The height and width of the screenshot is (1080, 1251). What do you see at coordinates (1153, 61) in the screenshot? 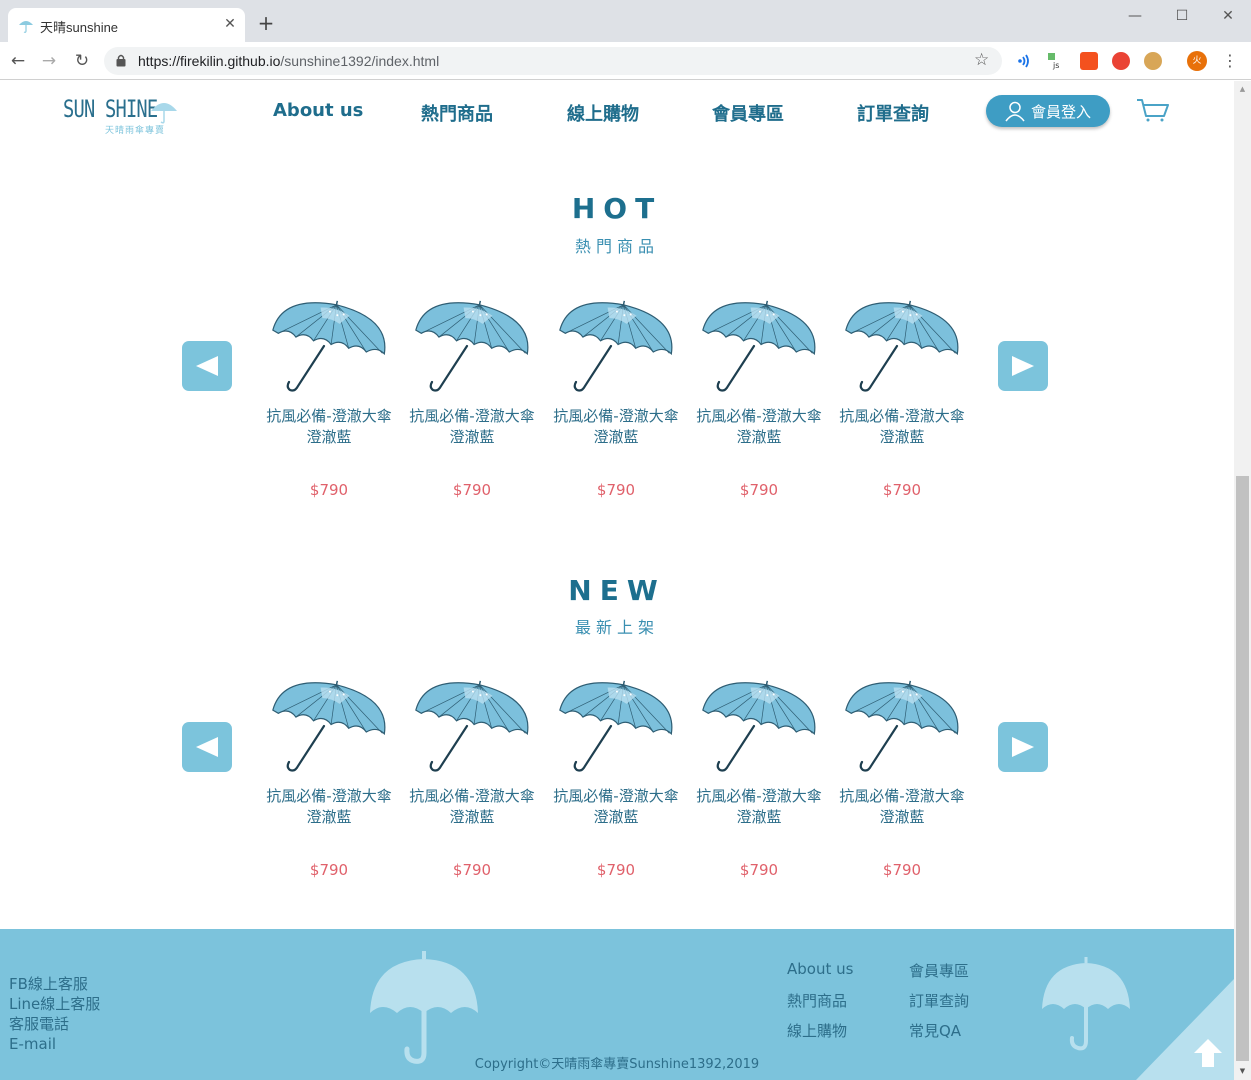
I see `extension-cookie-icon` at bounding box center [1153, 61].